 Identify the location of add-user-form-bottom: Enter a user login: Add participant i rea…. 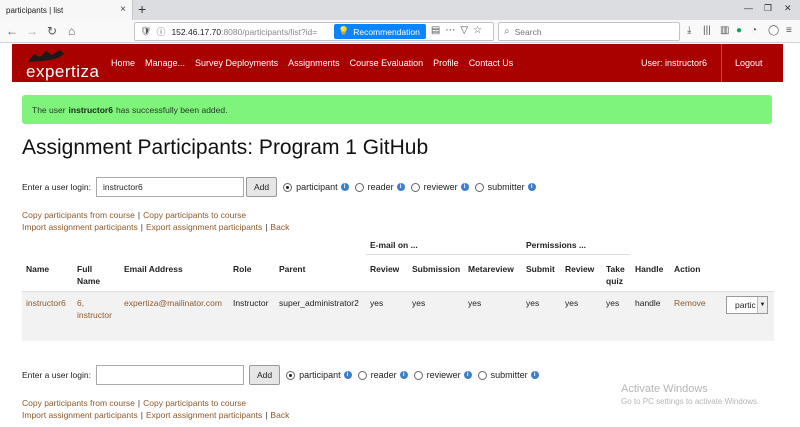
(280, 375).